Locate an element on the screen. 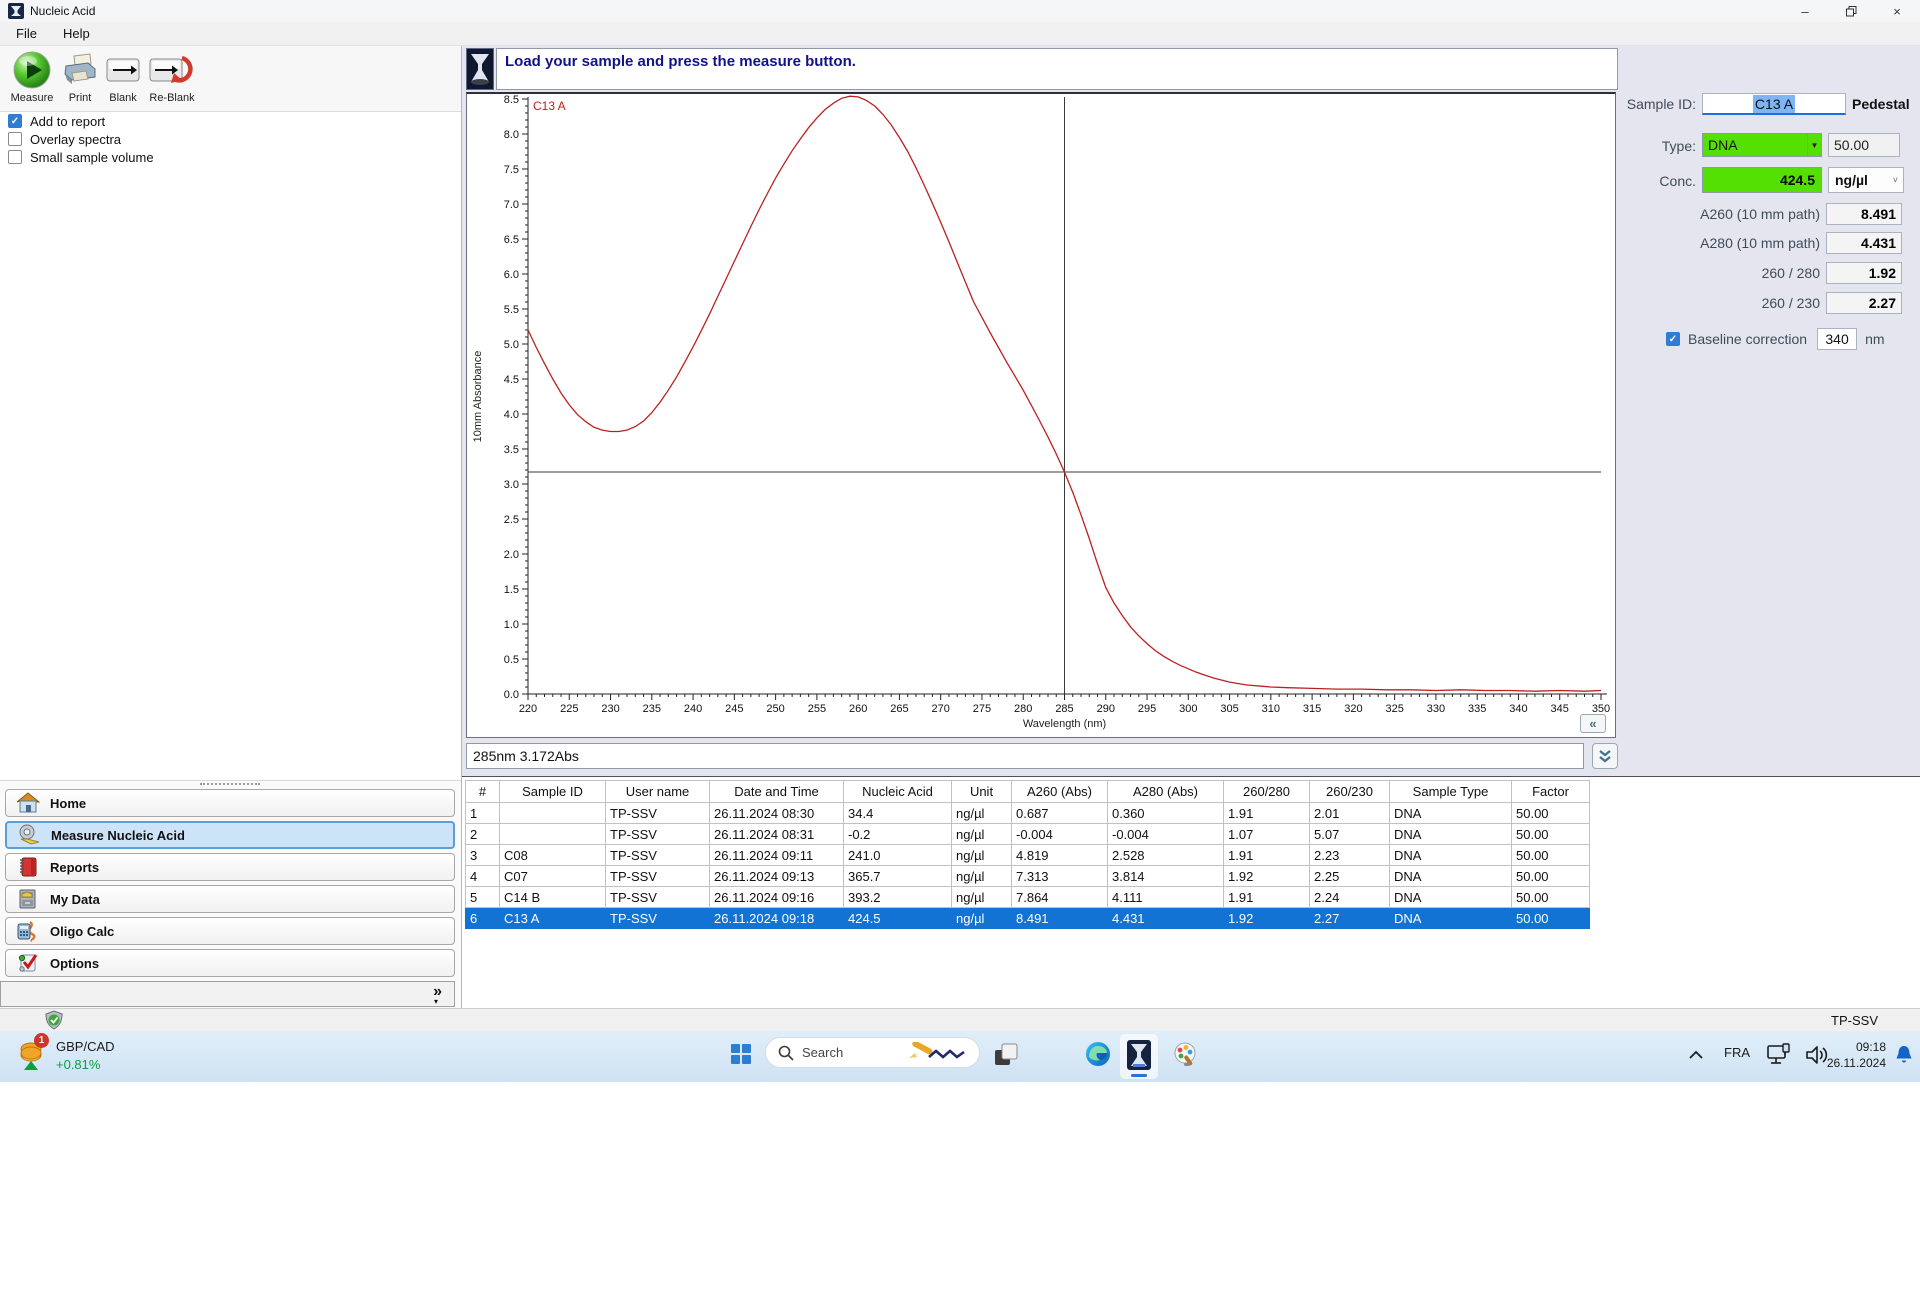 The image size is (1920, 1312). language-indicator: FRA is located at coordinates (1737, 1052).